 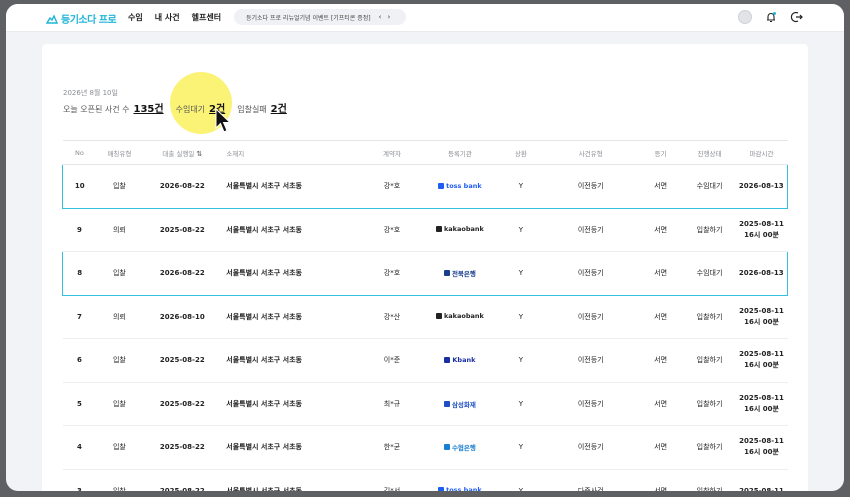 What do you see at coordinates (119, 230) in the screenshot?
I see `cell-match-type: 의뢰` at bounding box center [119, 230].